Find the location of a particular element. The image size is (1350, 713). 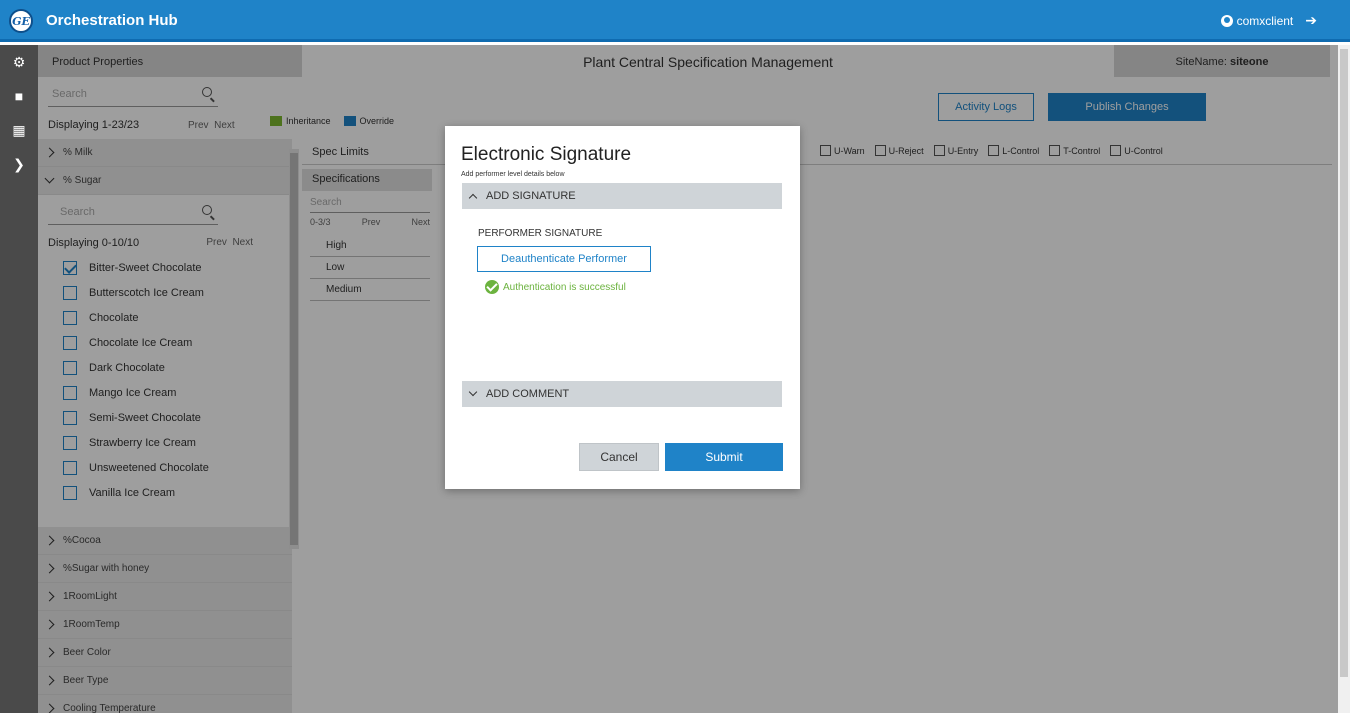

accordion-label: ADD SIGNATURE is located at coordinates (531, 196).